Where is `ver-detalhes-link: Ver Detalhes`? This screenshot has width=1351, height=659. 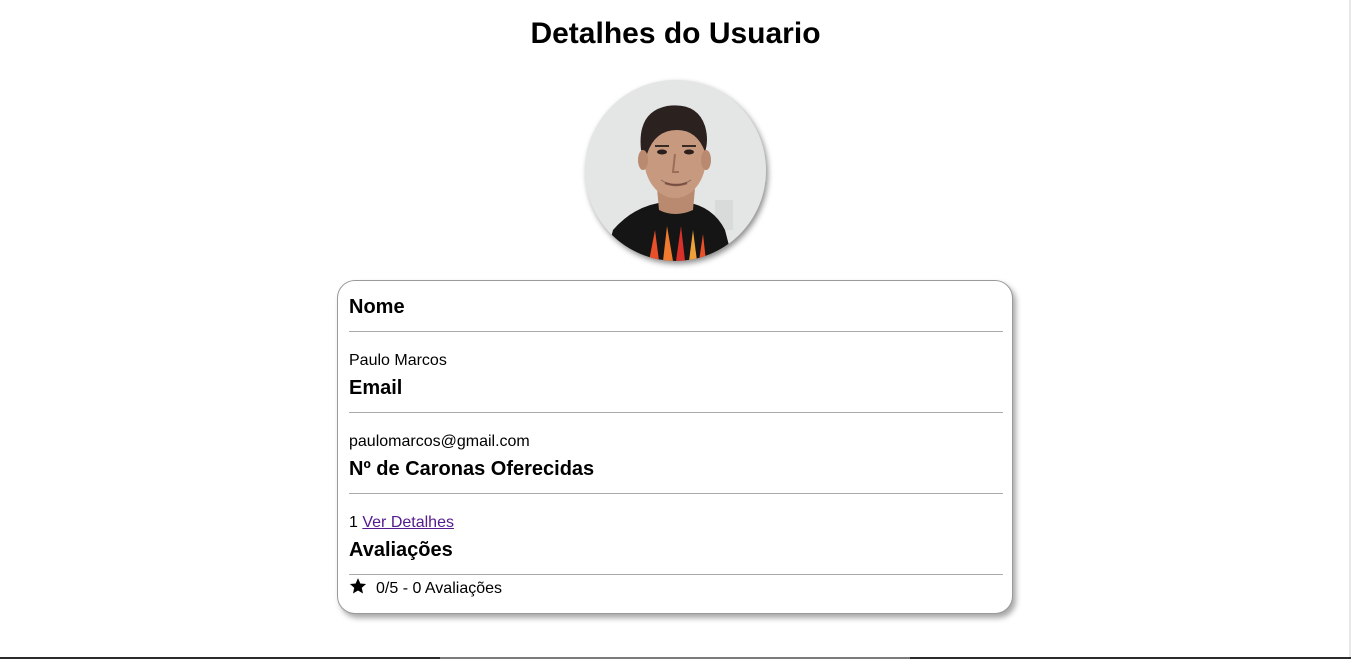
ver-detalhes-link: Ver Detalhes is located at coordinates (408, 522).